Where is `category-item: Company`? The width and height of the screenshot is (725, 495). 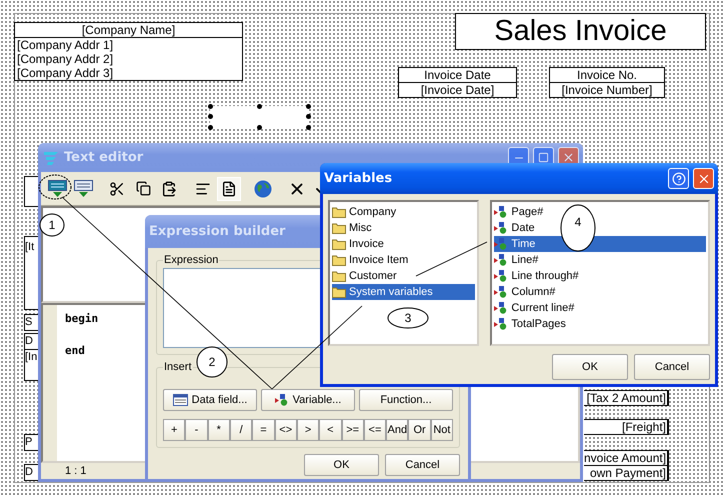
category-item: Company is located at coordinates (364, 212).